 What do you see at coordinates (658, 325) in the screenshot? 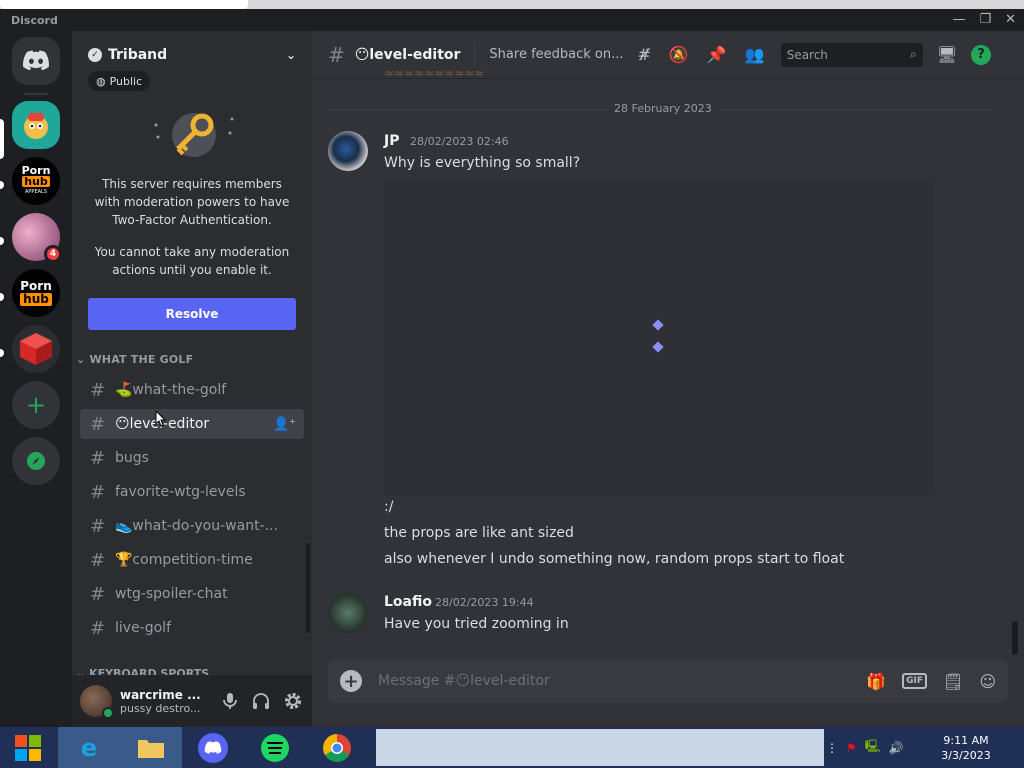
I see `loading-spinner-icon` at bounding box center [658, 325].